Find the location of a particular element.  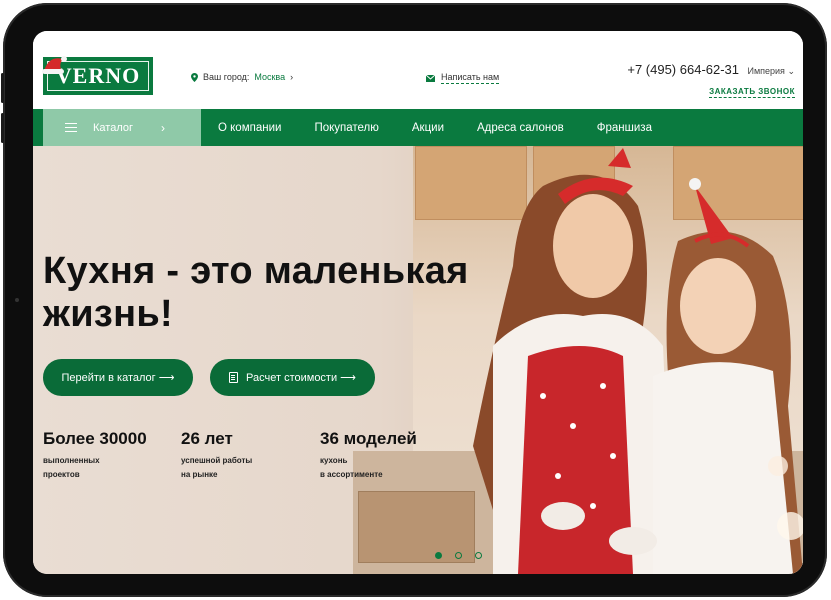

price-calculation-button: Расчет стоимости ⟶ is located at coordinates (292, 377).